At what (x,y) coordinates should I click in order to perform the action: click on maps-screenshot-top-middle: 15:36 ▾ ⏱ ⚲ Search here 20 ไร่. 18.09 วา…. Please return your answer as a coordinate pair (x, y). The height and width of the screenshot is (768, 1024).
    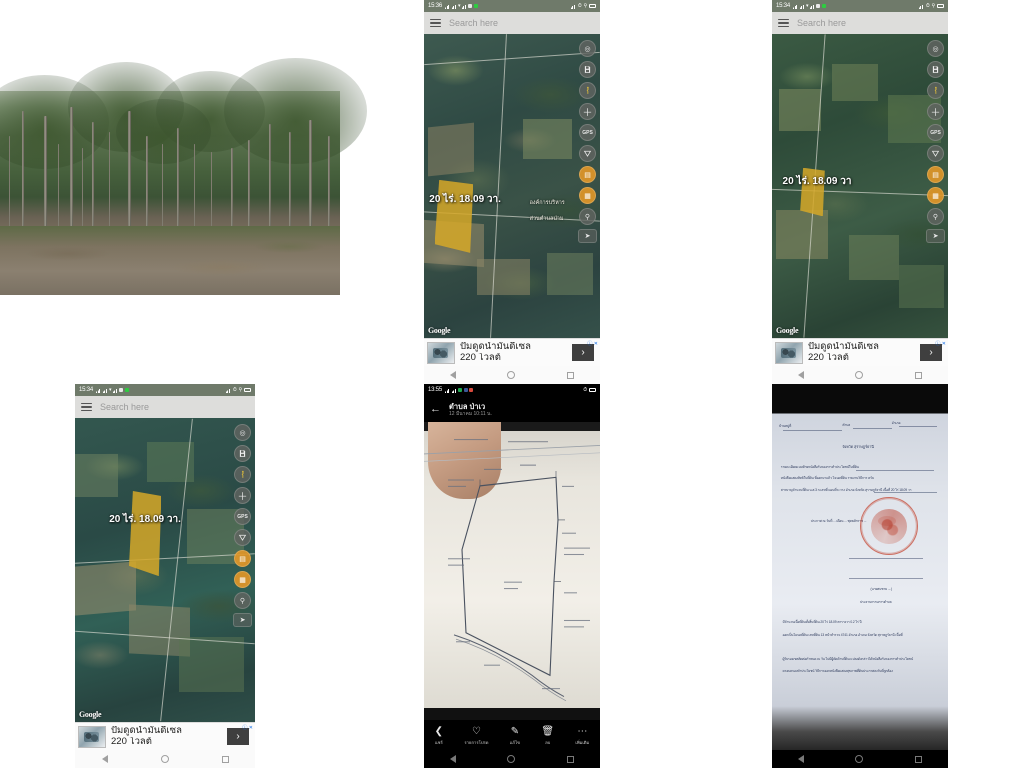
    Looking at the image, I should click on (512, 192).